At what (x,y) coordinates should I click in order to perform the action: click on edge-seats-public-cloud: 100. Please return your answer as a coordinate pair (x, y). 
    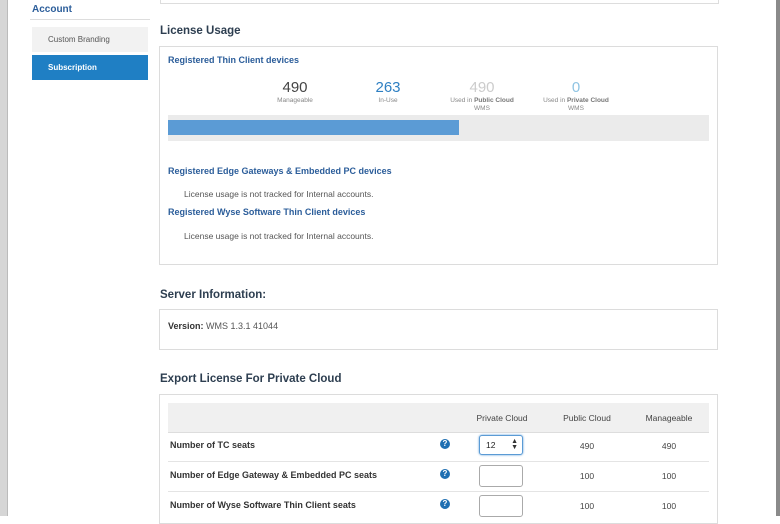
    Looking at the image, I should click on (587, 476).